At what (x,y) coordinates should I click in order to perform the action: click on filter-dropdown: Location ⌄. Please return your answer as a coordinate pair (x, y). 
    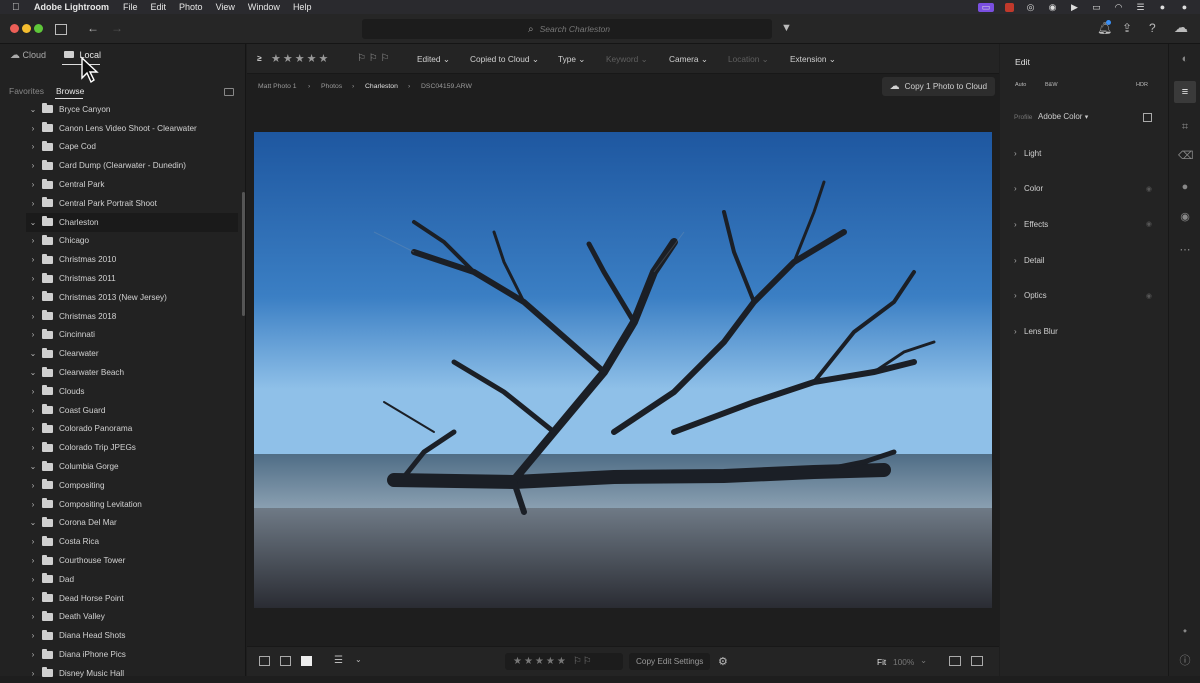
    Looking at the image, I should click on (748, 59).